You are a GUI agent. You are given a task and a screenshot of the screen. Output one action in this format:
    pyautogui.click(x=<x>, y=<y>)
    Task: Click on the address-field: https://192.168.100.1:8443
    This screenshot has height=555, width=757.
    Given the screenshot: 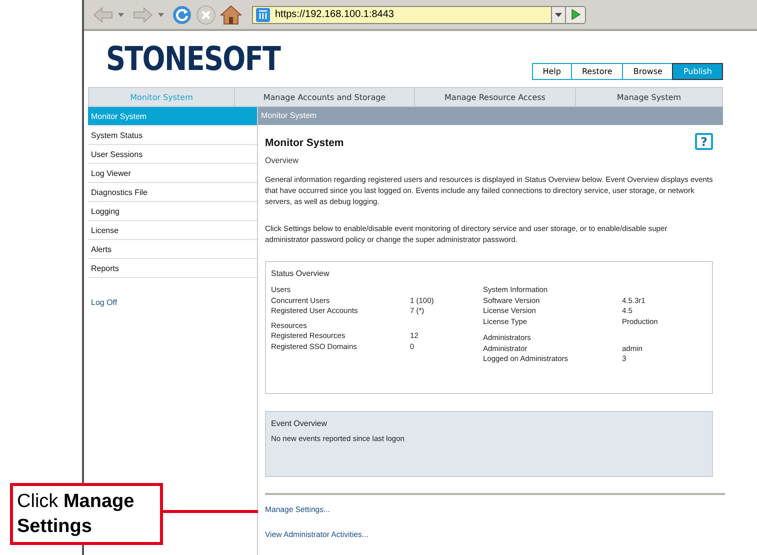 What is the action you would take?
    pyautogui.click(x=402, y=15)
    